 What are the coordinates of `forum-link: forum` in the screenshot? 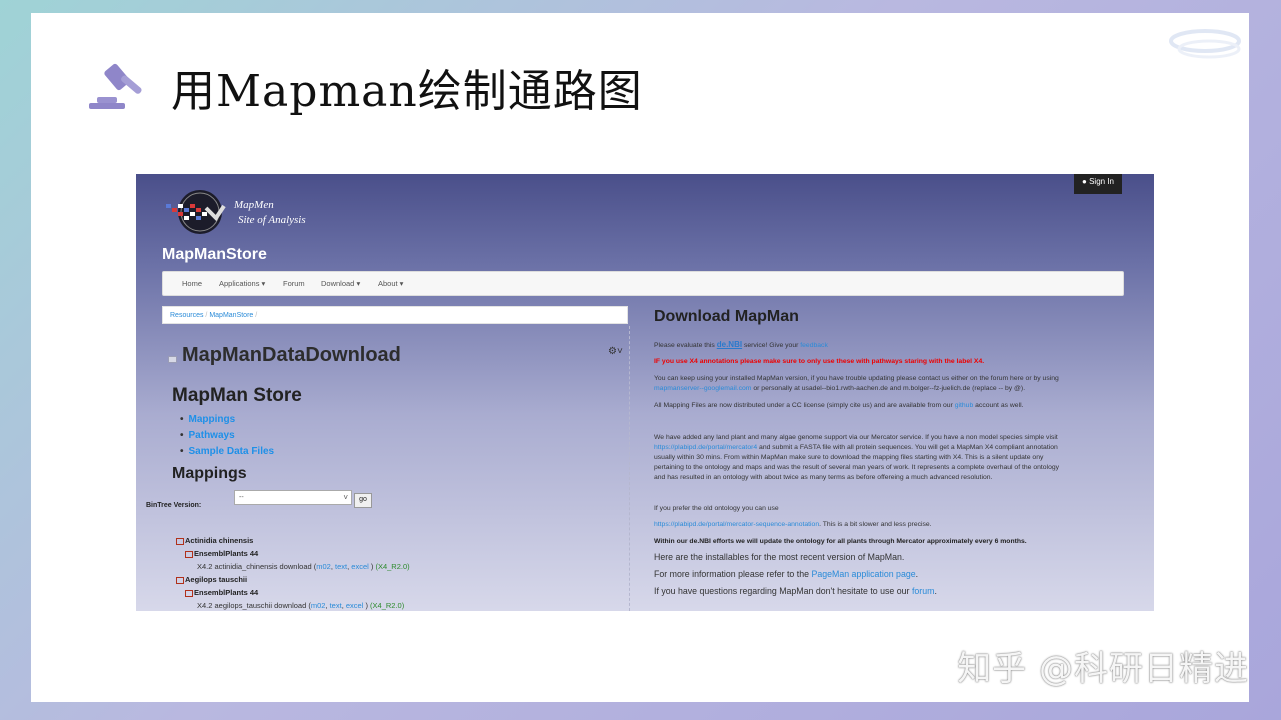 It's located at (923, 591).